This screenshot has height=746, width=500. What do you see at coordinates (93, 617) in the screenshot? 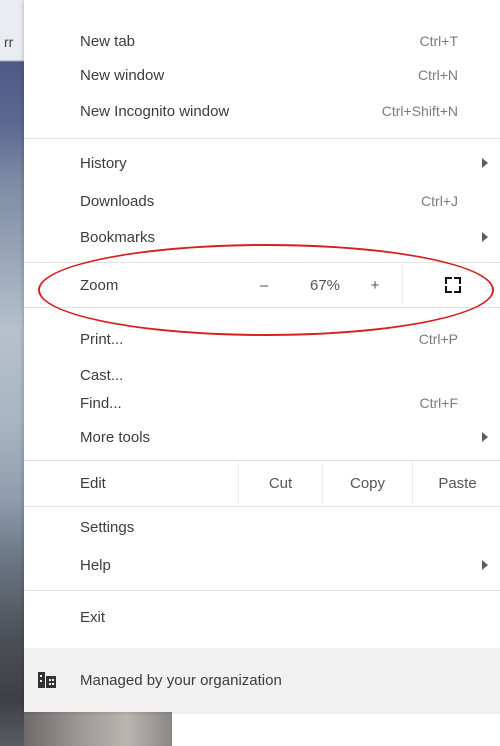
I see `menu-item-label: Exit` at bounding box center [93, 617].